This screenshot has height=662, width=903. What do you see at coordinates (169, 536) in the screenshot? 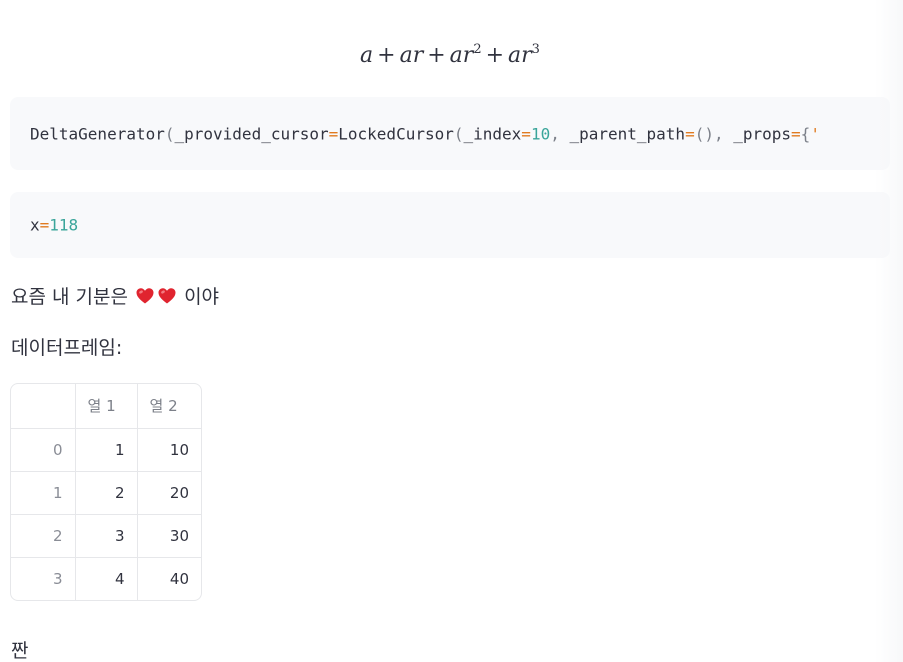
I see `table-cell: 30` at bounding box center [169, 536].